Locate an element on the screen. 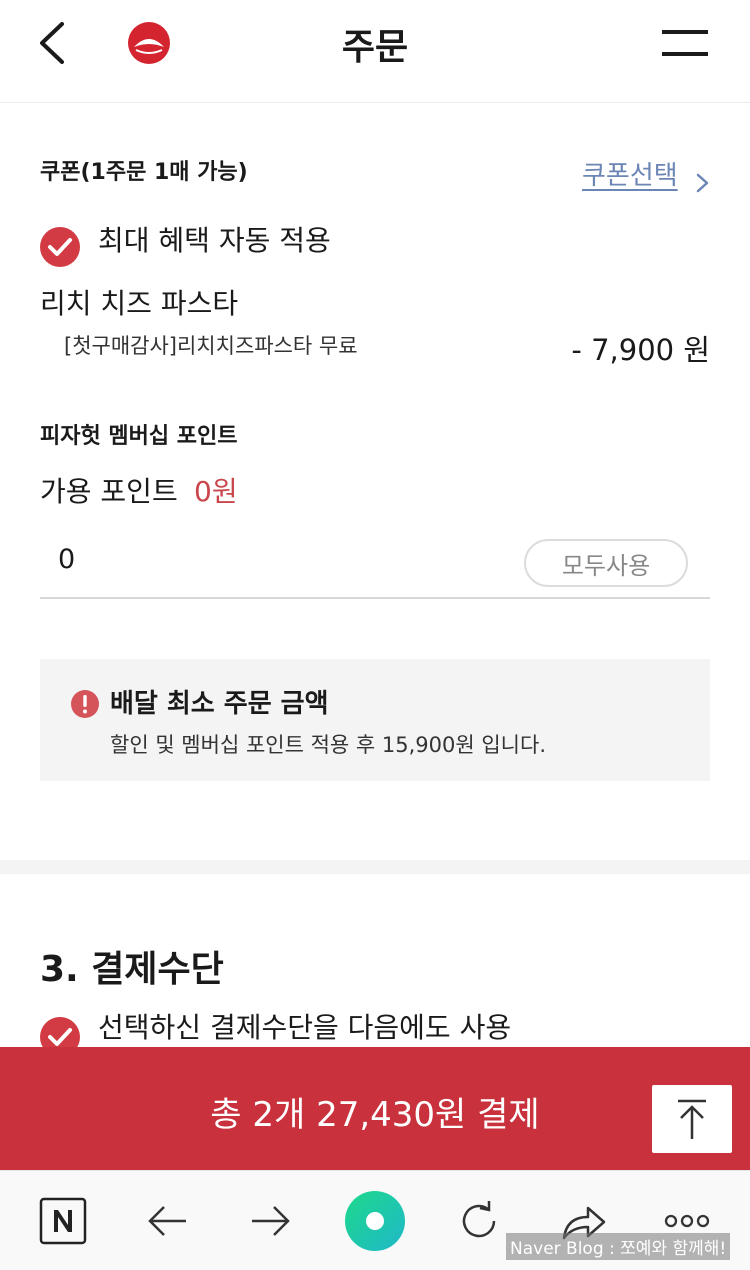 Image resolution: width=750 pixels, height=1270 pixels. page-title: 주문 is located at coordinates (375, 47).